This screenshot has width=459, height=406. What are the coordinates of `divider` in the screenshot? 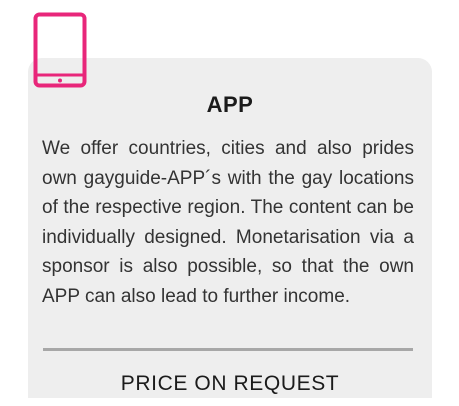 It's located at (228, 349).